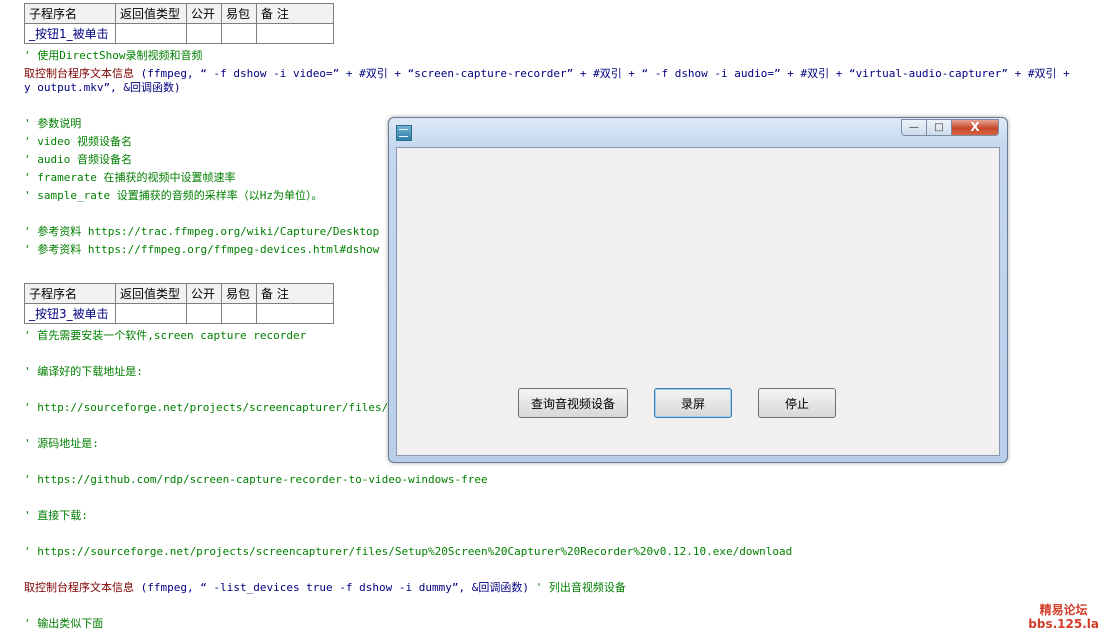 The image size is (1113, 641). I want to click on code-comment: ' 首先需要安装一个软件,screen capture recorder, so click(165, 335).